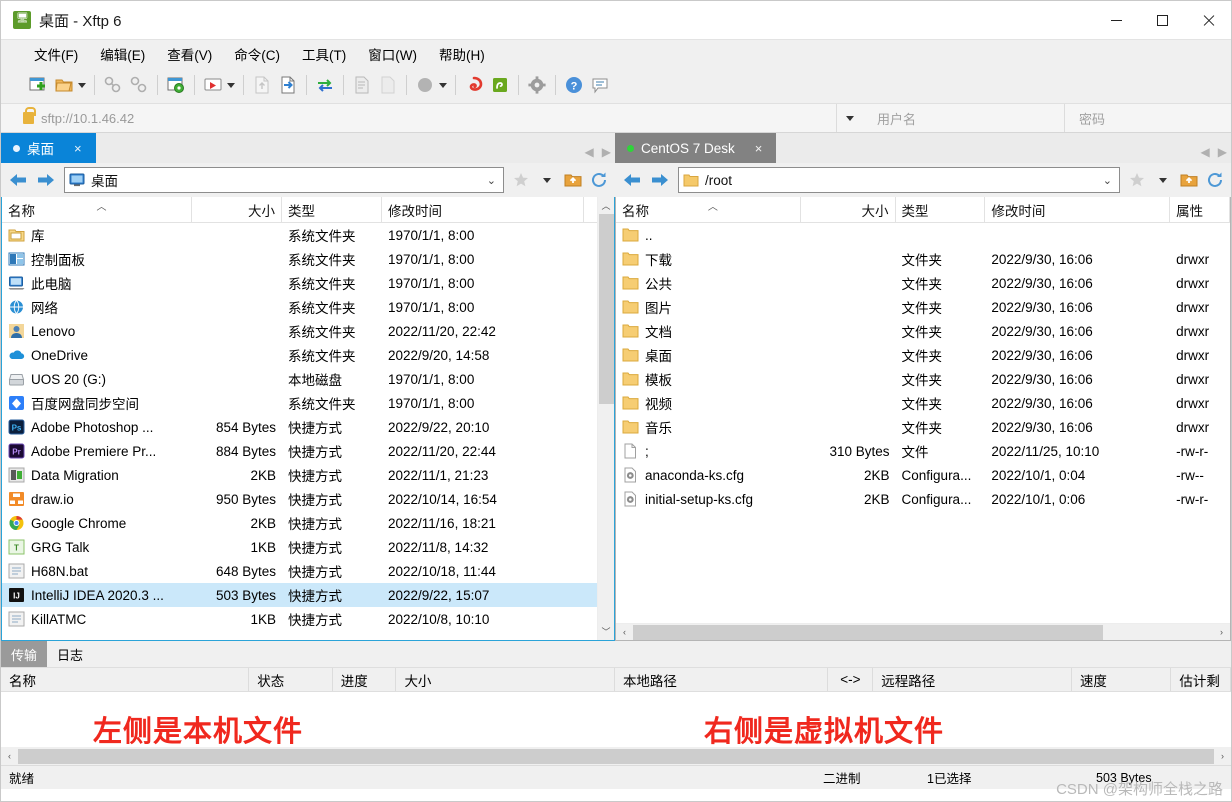 This screenshot has height=802, width=1232. I want to click on table-row: 文档 文件夹 2022/9/30, 16:06 drwxr, so click(923, 331).